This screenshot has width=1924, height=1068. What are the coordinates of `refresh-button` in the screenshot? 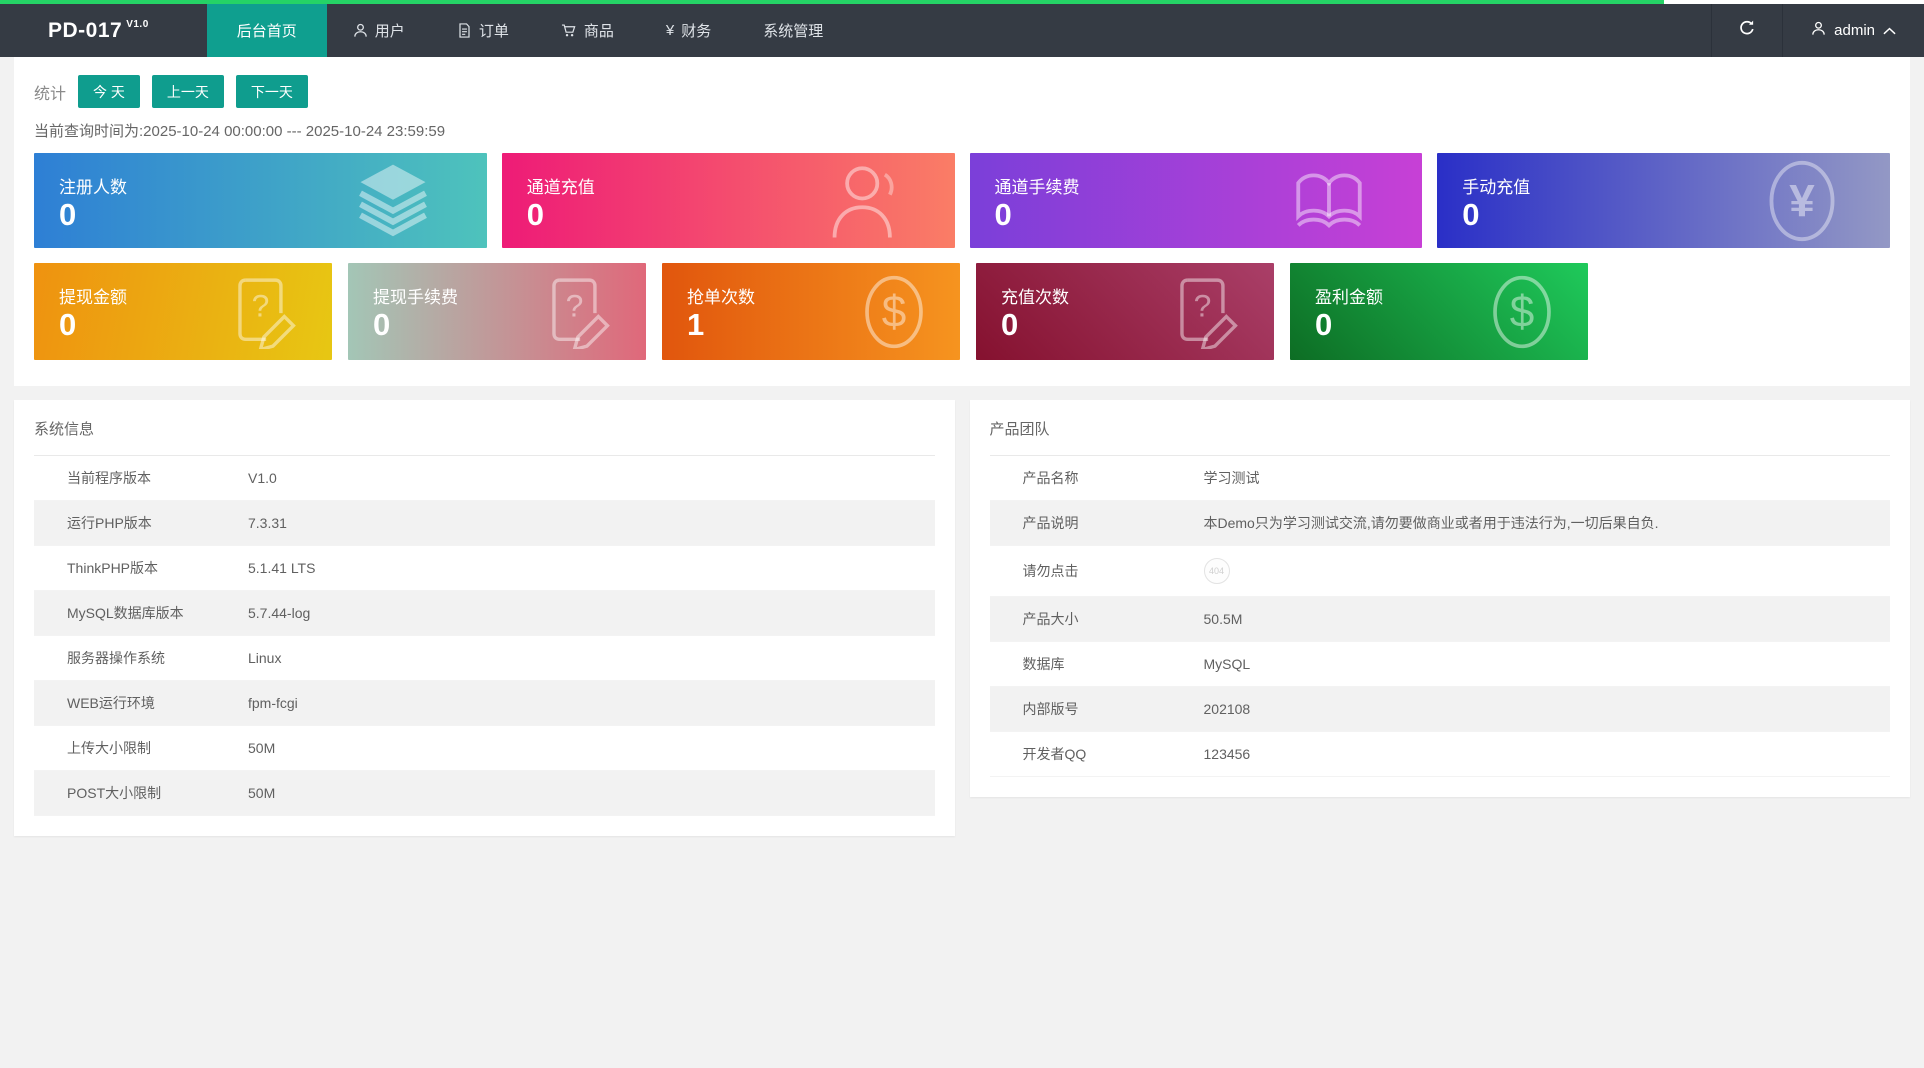 It's located at (1746, 30).